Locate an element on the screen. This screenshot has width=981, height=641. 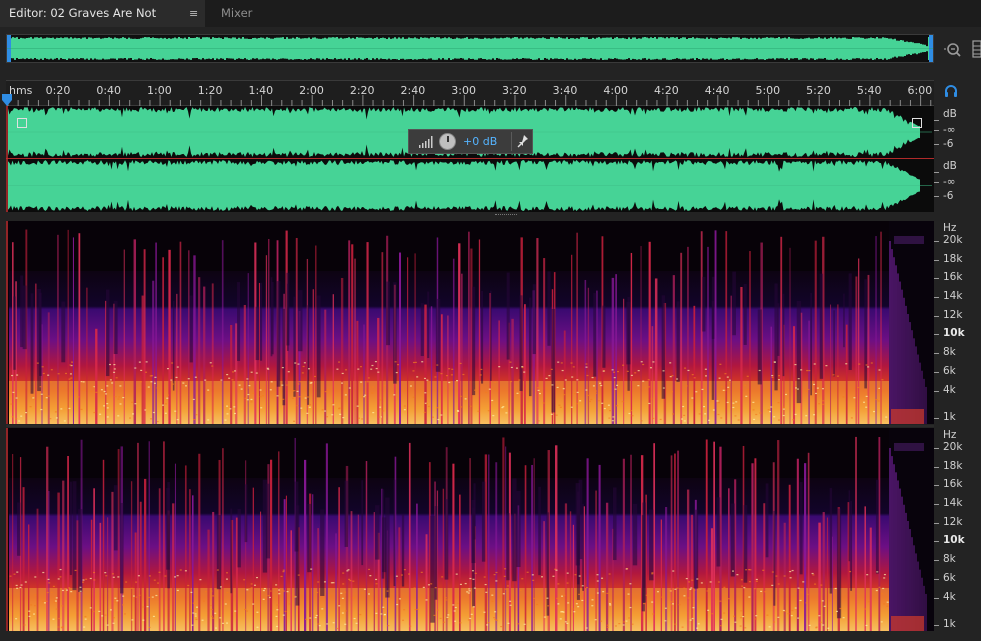
panel-menu-icon is located at coordinates (976, 49).